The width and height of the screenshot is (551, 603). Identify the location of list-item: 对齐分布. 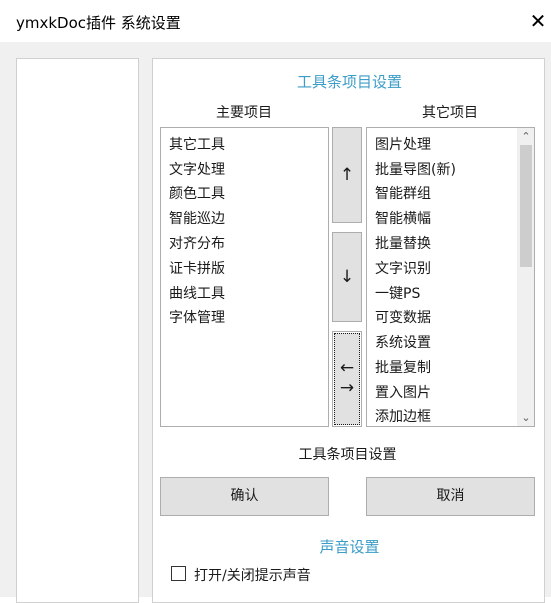
(197, 243).